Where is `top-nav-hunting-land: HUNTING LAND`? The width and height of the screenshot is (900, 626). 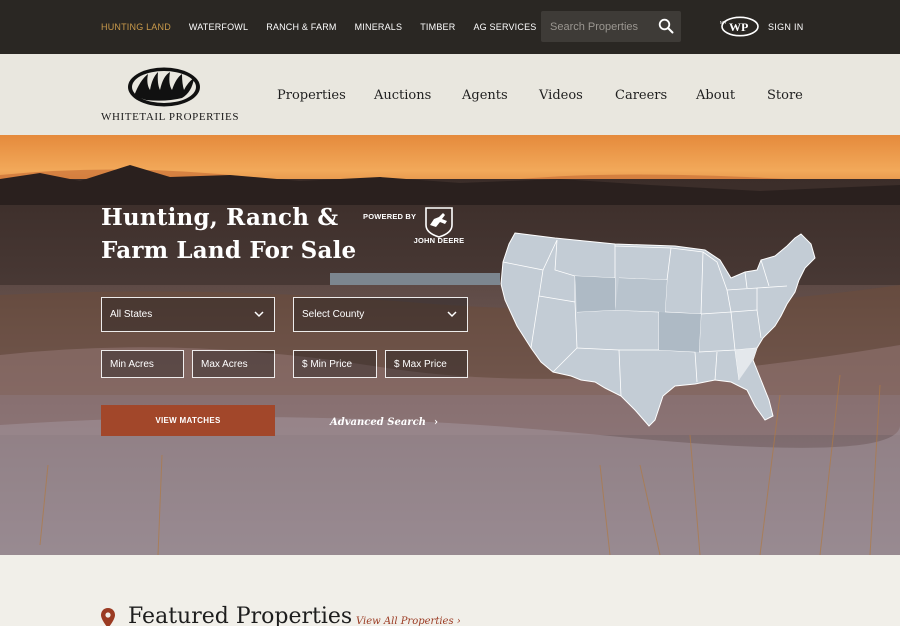
top-nav-hunting-land: HUNTING LAND is located at coordinates (136, 27).